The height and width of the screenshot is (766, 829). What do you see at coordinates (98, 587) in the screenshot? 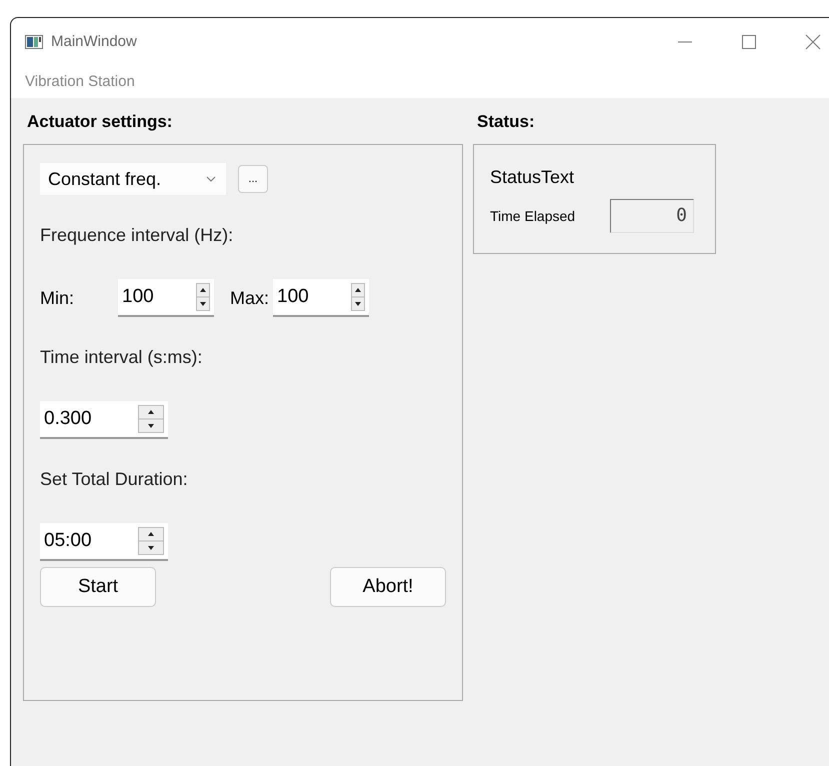
I see `start-button: Start` at bounding box center [98, 587].